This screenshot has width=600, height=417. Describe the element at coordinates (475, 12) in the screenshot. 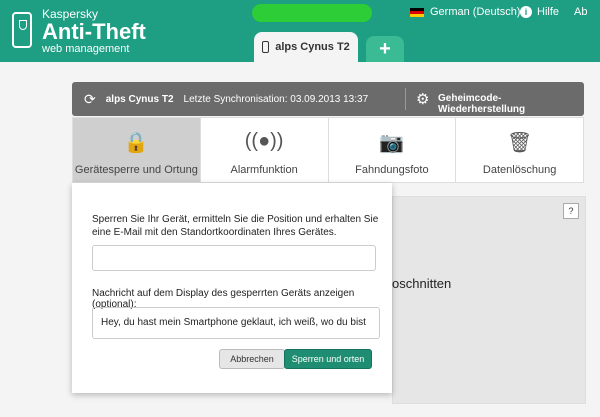

I see `language-label: German (Deutsch)` at that location.